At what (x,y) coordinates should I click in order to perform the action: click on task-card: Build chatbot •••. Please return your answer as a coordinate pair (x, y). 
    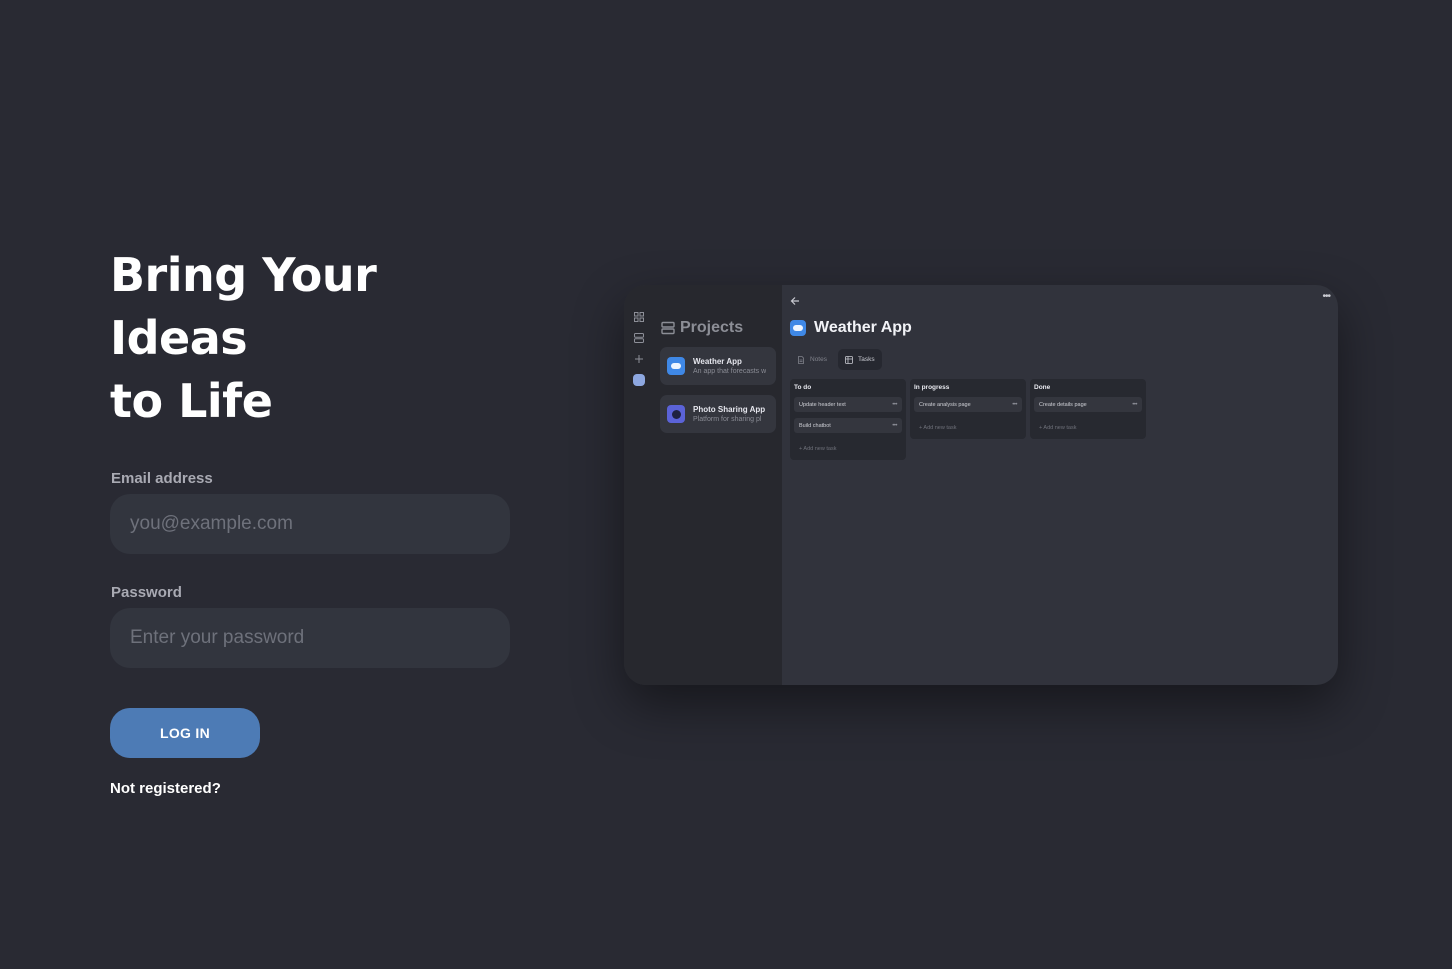
    Looking at the image, I should click on (848, 425).